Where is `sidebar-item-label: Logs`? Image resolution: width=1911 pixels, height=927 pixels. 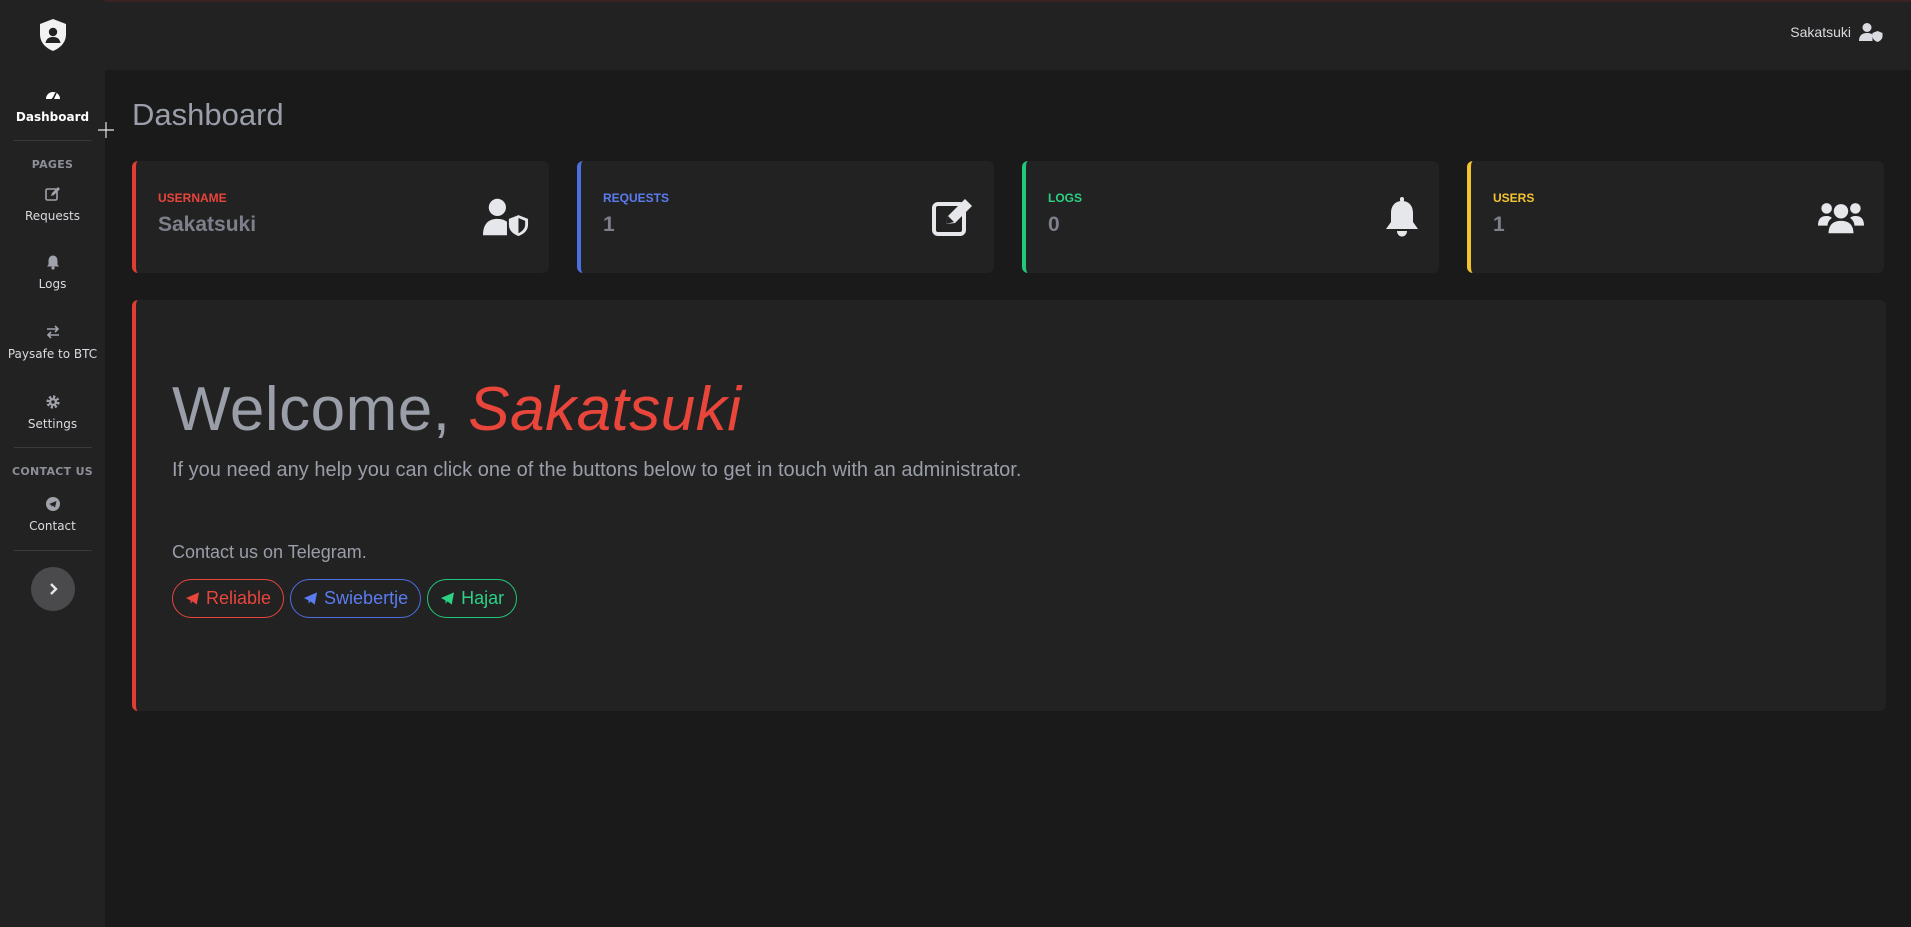
sidebar-item-label: Logs is located at coordinates (52, 284).